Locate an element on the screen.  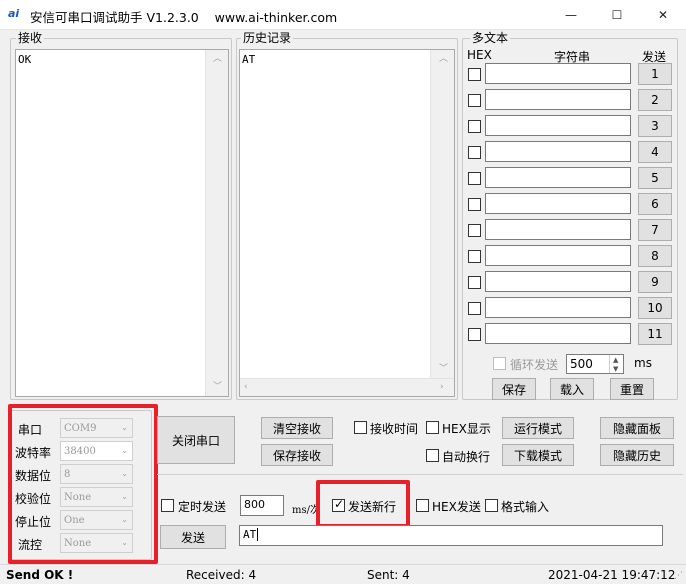
close-port-button: 关闭串口 is located at coordinates (196, 440).